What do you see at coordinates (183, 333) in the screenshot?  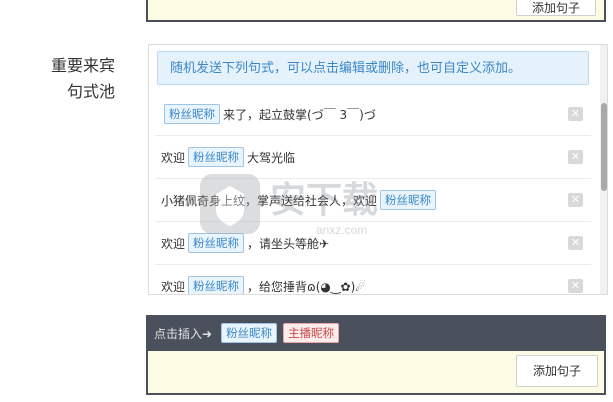 I see `insert-label: 点击插入➜` at bounding box center [183, 333].